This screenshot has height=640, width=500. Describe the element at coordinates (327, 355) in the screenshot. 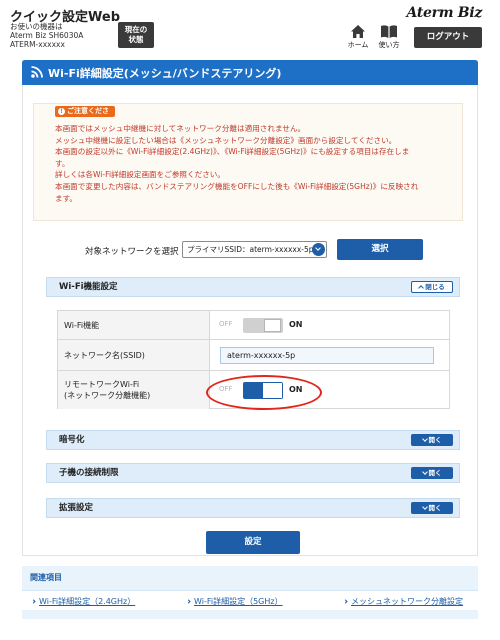

I see `ssid-input: aterm-xxxxxx-5p` at that location.